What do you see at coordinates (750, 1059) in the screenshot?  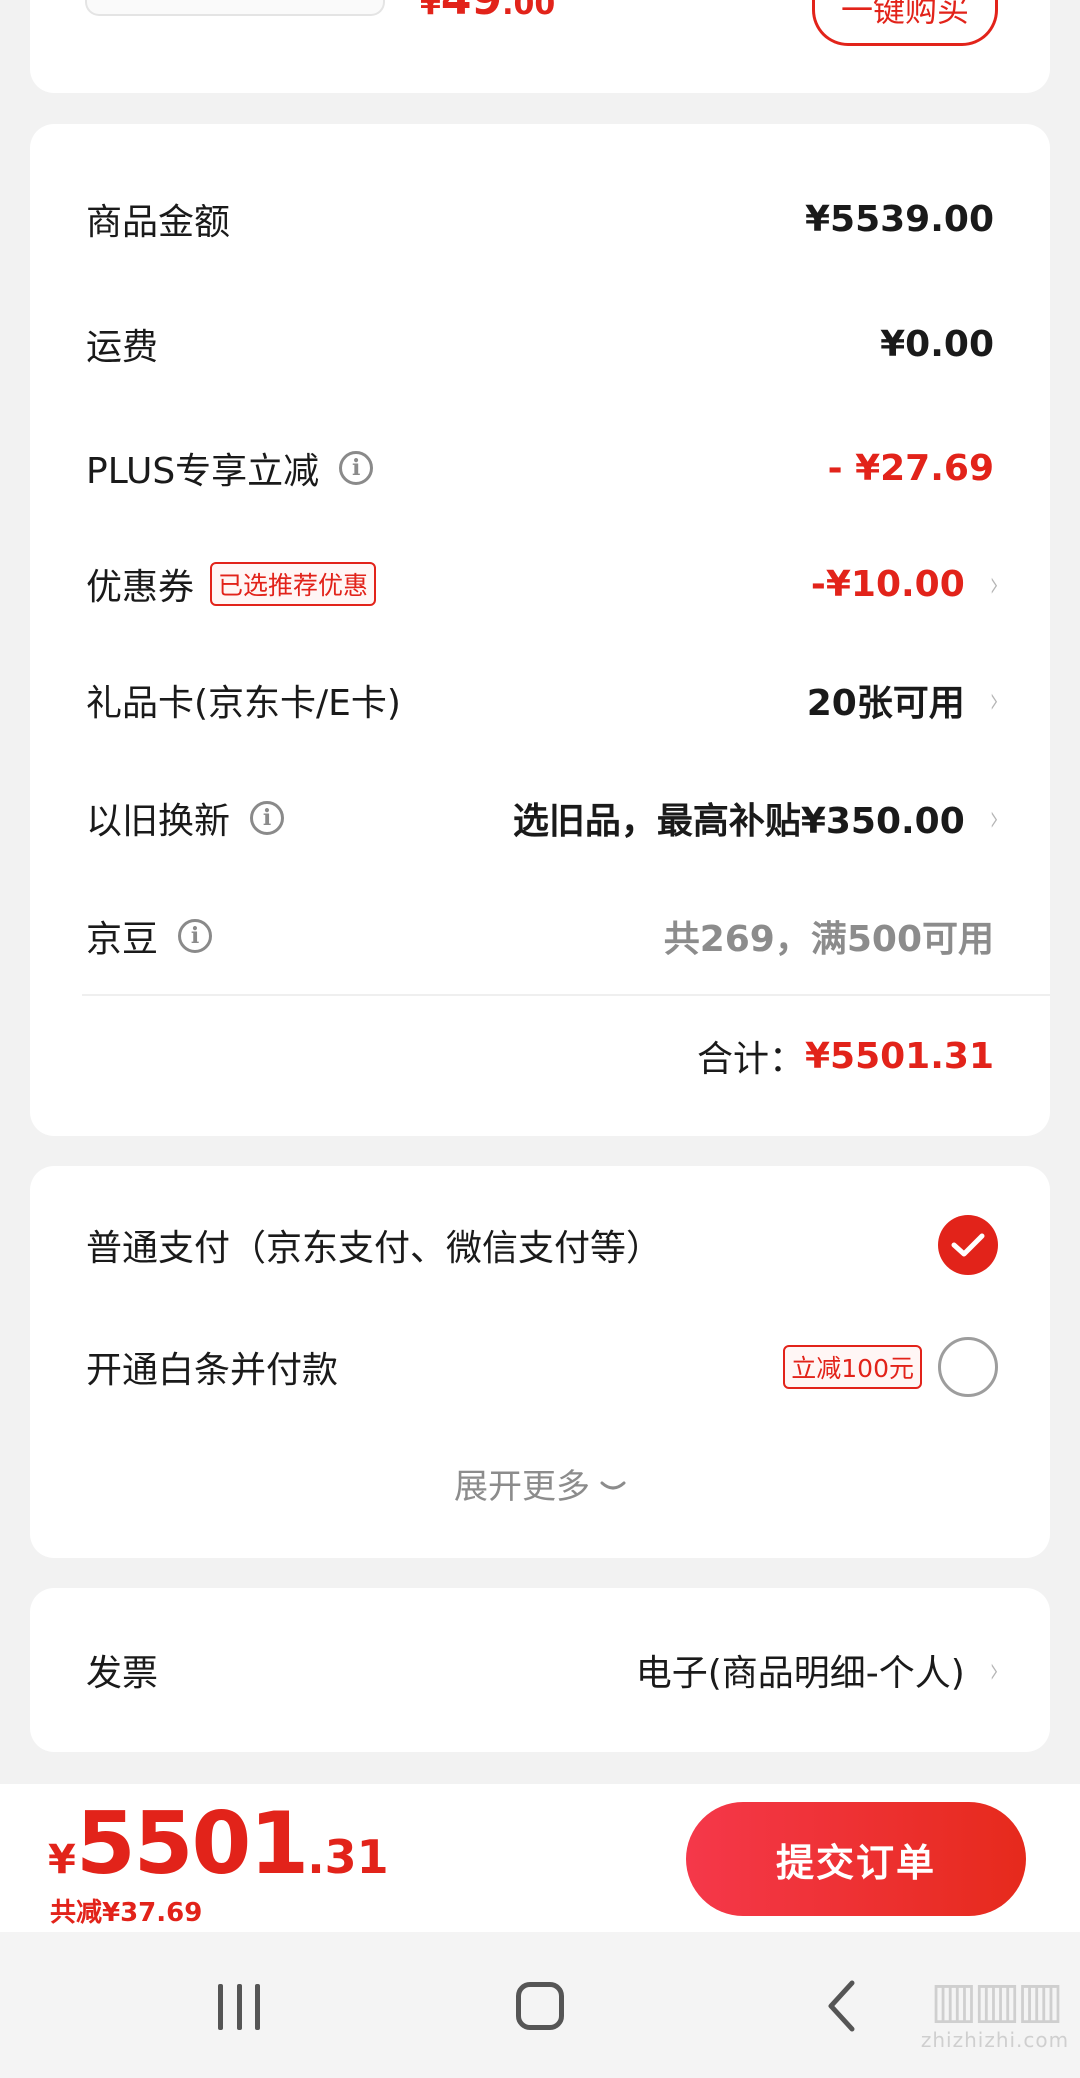 I see `total-label: 合计：` at bounding box center [750, 1059].